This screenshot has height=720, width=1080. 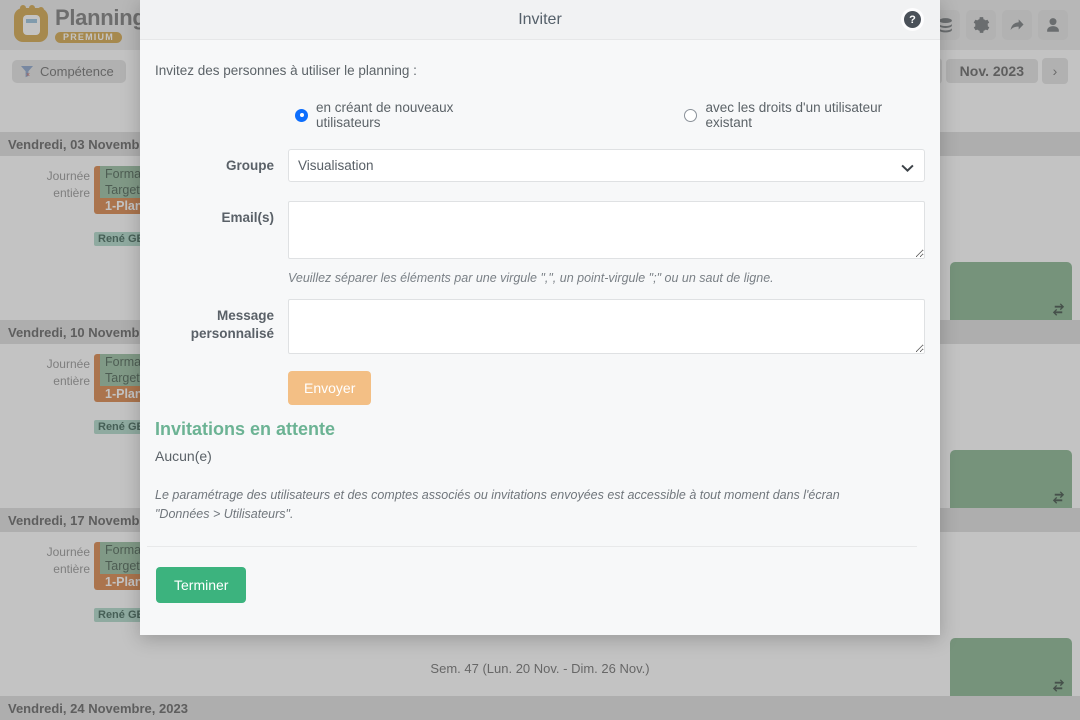 What do you see at coordinates (606, 230) in the screenshot?
I see `emails-input` at bounding box center [606, 230].